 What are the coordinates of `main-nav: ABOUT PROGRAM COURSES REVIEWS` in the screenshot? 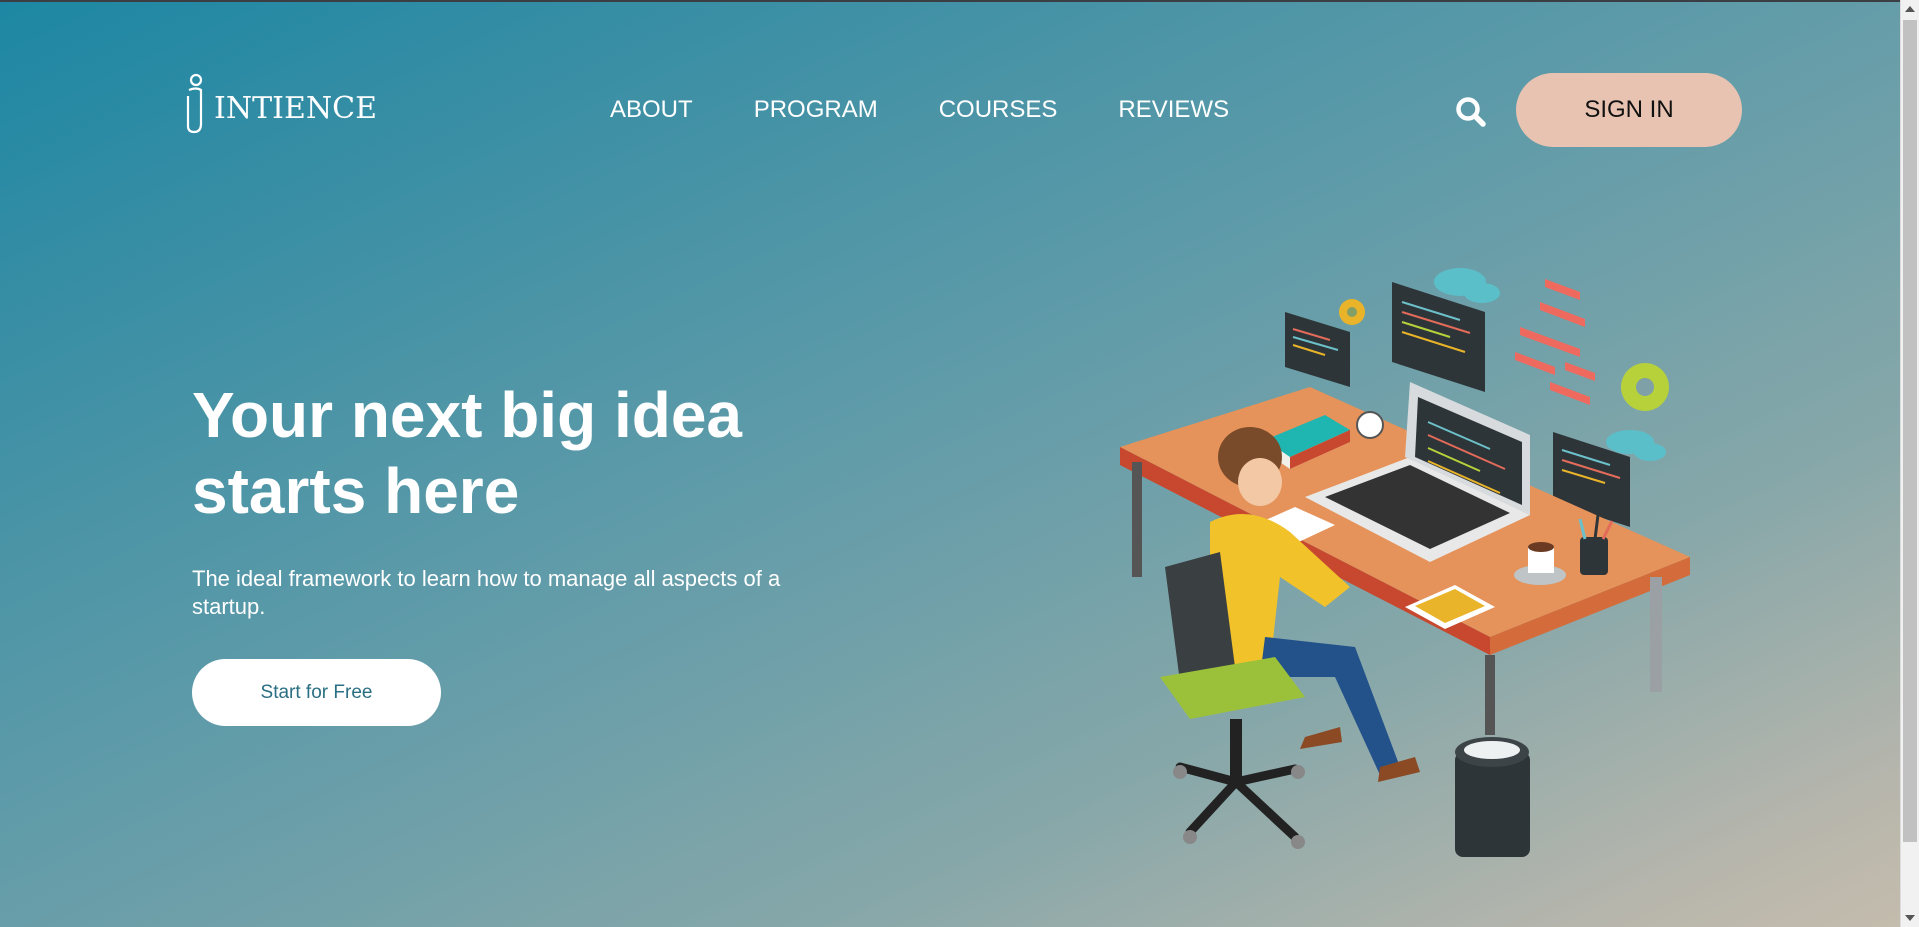 It's located at (950, 110).